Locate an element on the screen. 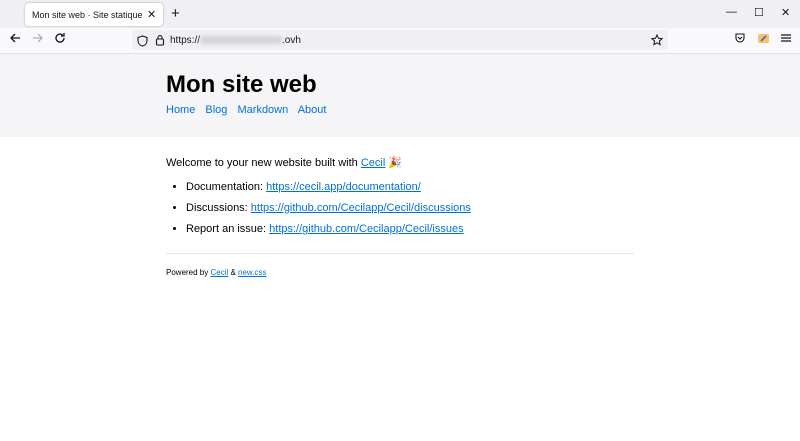 This screenshot has height=441, width=800. reload-icon is located at coordinates (60, 39).